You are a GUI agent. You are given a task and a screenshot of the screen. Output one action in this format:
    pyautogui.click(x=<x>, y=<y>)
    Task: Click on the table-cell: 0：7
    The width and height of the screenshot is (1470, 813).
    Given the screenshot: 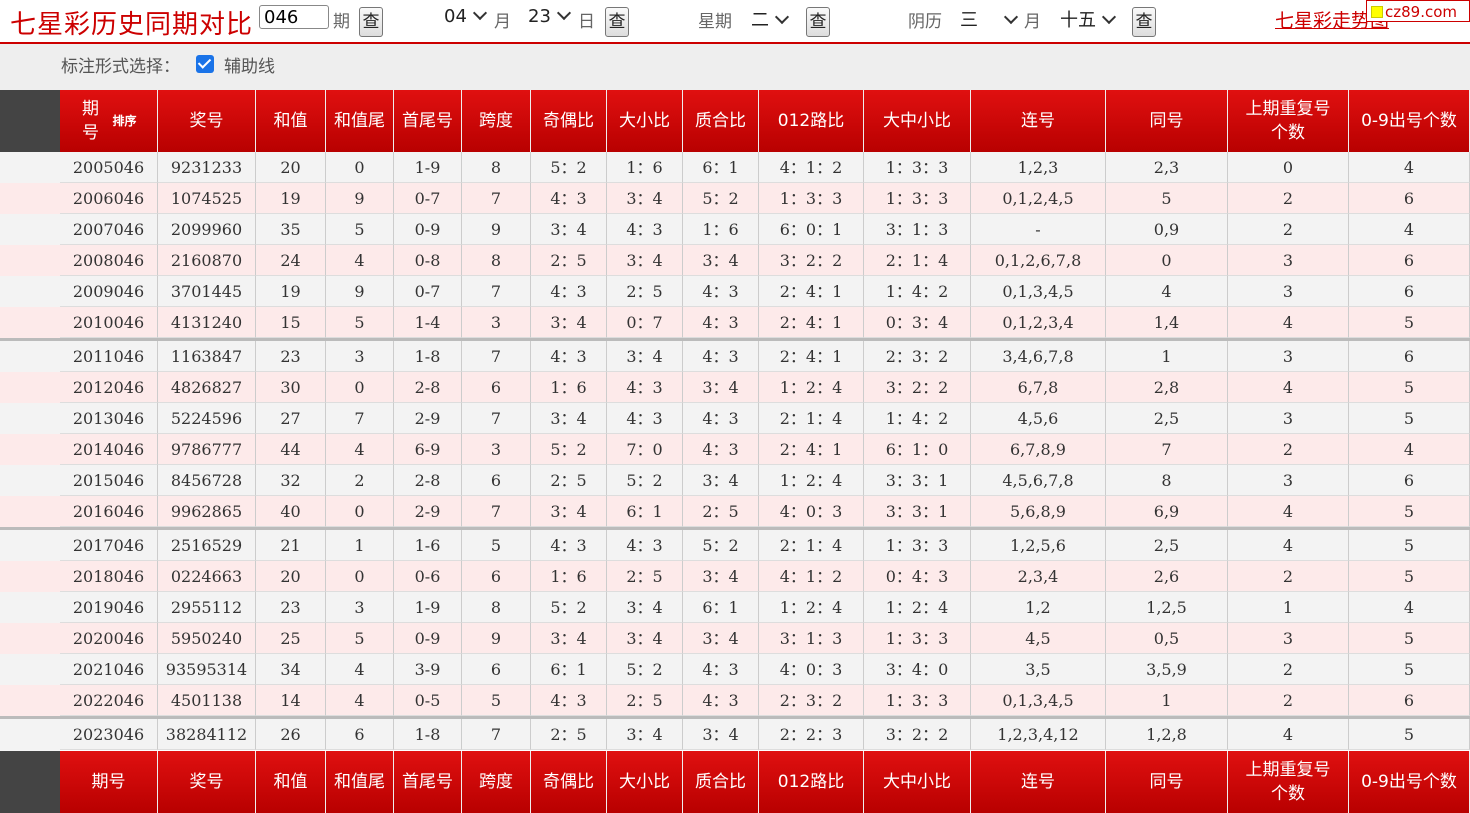 What is the action you would take?
    pyautogui.click(x=645, y=322)
    